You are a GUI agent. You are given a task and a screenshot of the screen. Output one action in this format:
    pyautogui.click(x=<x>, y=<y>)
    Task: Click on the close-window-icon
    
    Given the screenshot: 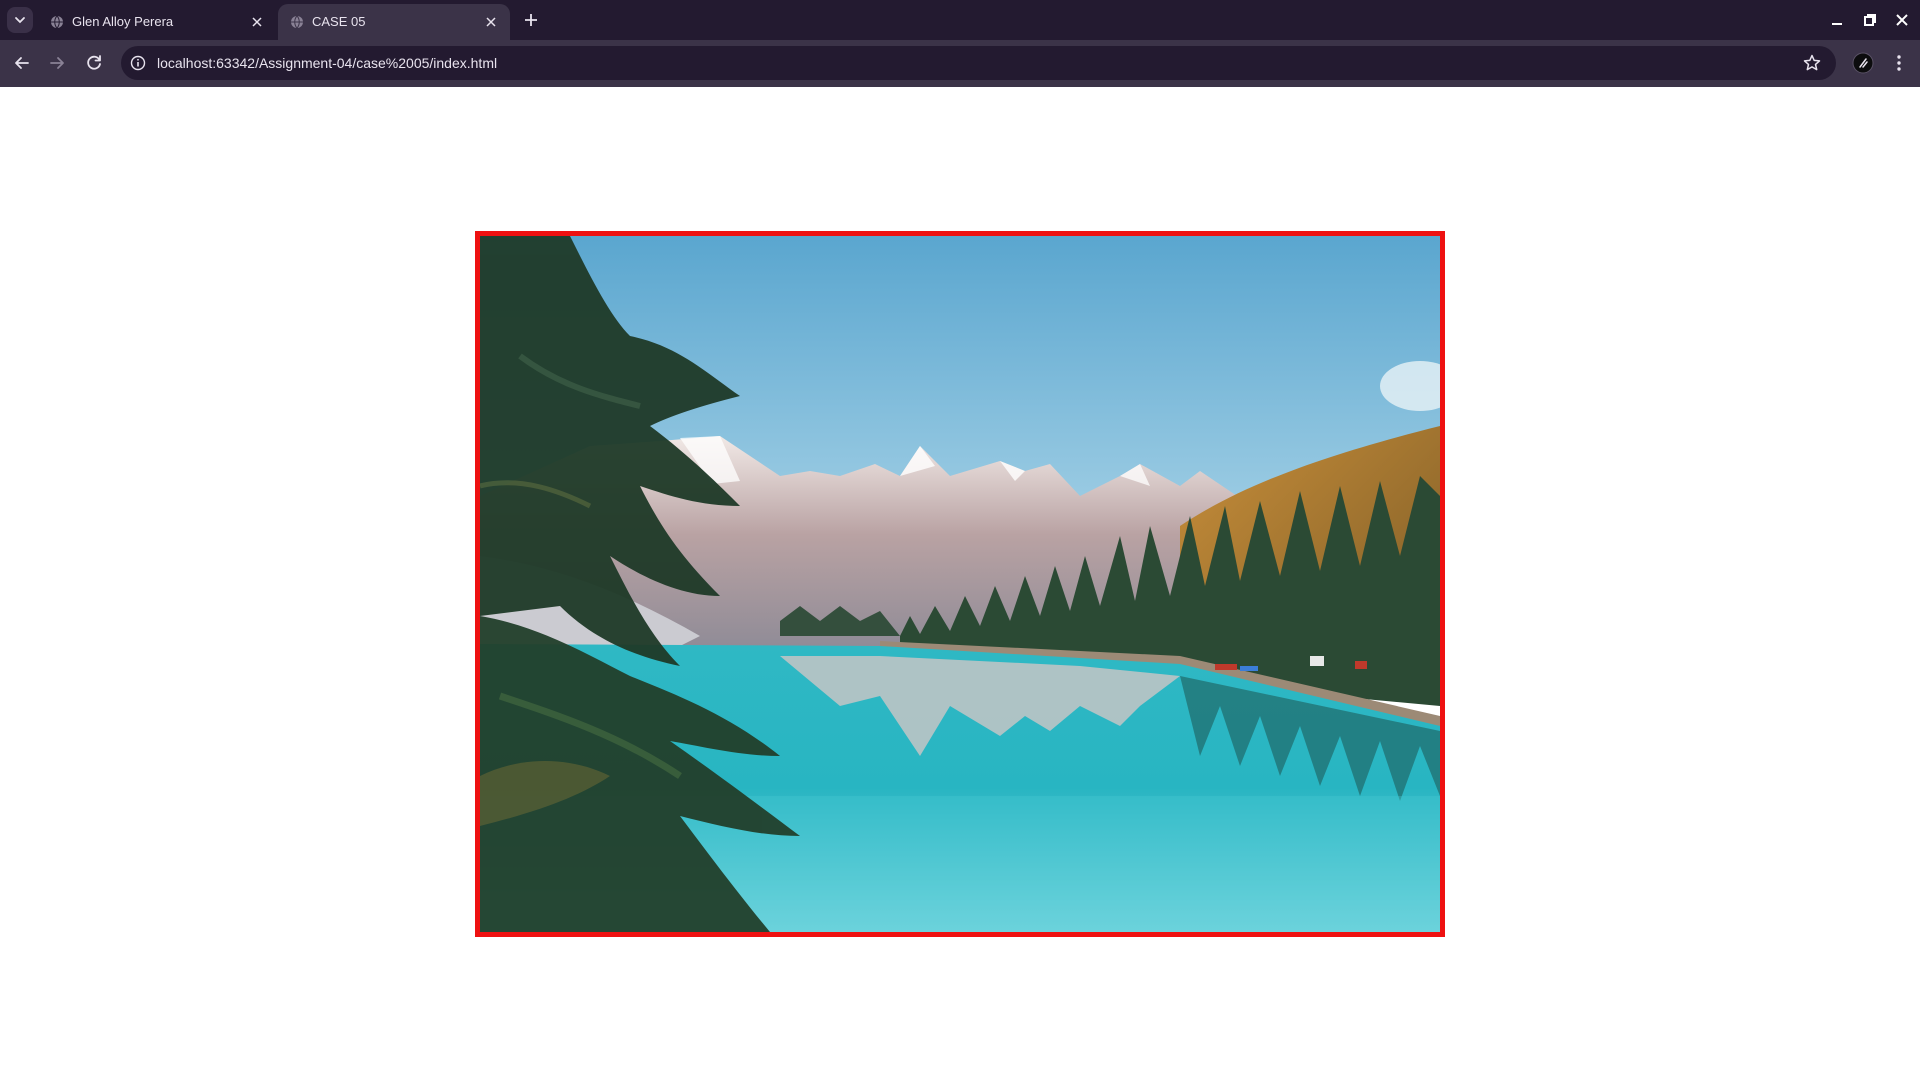 What is the action you would take?
    pyautogui.click(x=1902, y=20)
    